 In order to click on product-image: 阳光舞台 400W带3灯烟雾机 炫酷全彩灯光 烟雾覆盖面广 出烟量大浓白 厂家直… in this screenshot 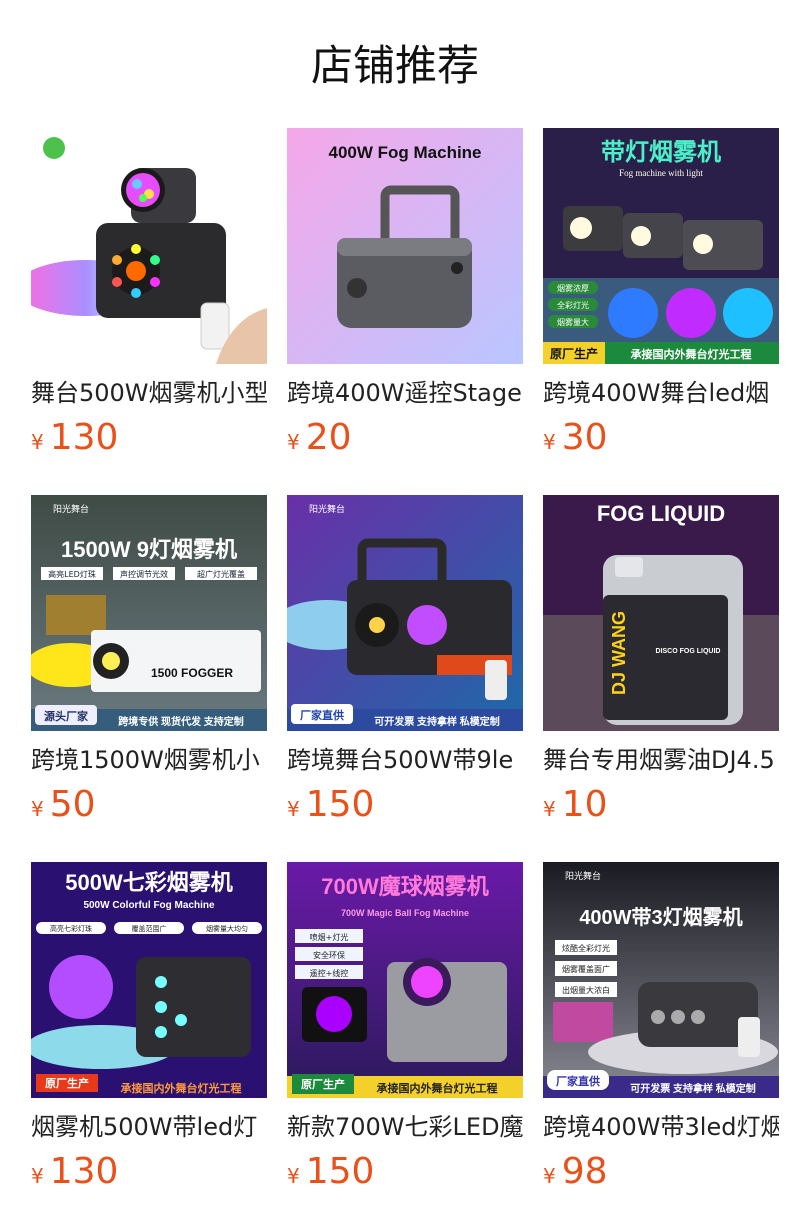, I will do `click(661, 980)`.